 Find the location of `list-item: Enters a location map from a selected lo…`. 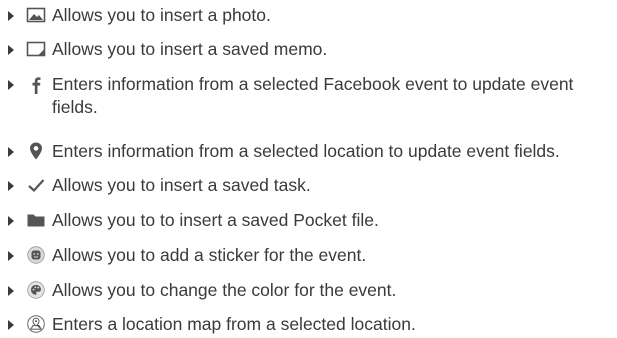

list-item: Enters a location map from a selected lo… is located at coordinates (306, 325).